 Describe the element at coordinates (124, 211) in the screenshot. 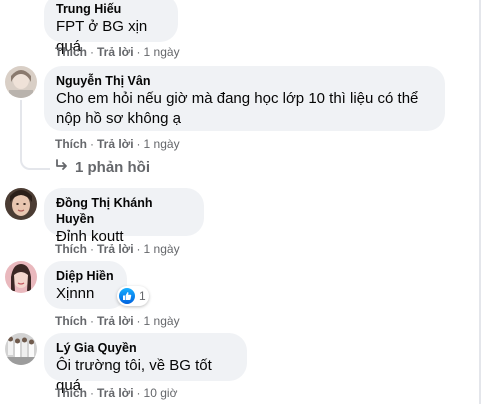

I see `comment-author: Đồng Thị Khánh Huyền` at that location.